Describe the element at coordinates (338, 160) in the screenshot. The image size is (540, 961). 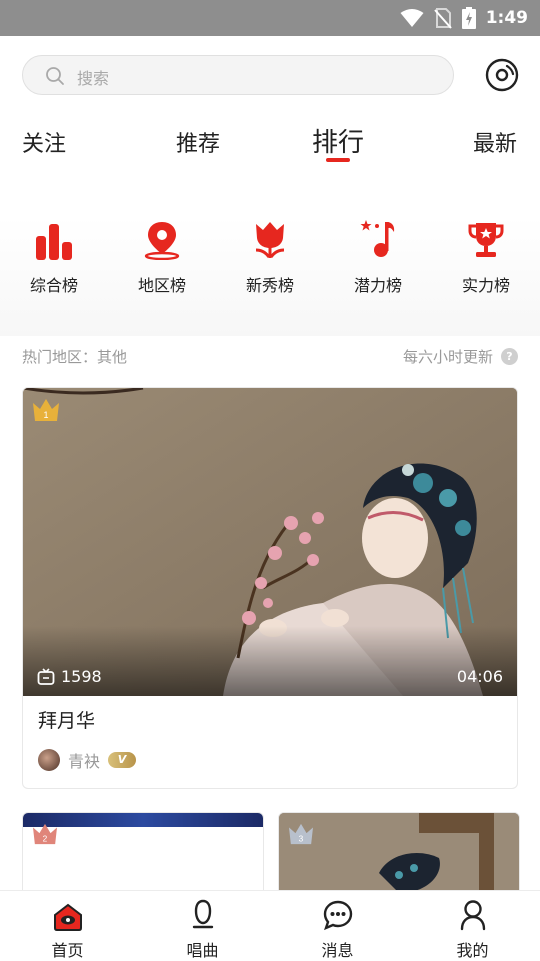
I see `tab-active-indicator` at that location.